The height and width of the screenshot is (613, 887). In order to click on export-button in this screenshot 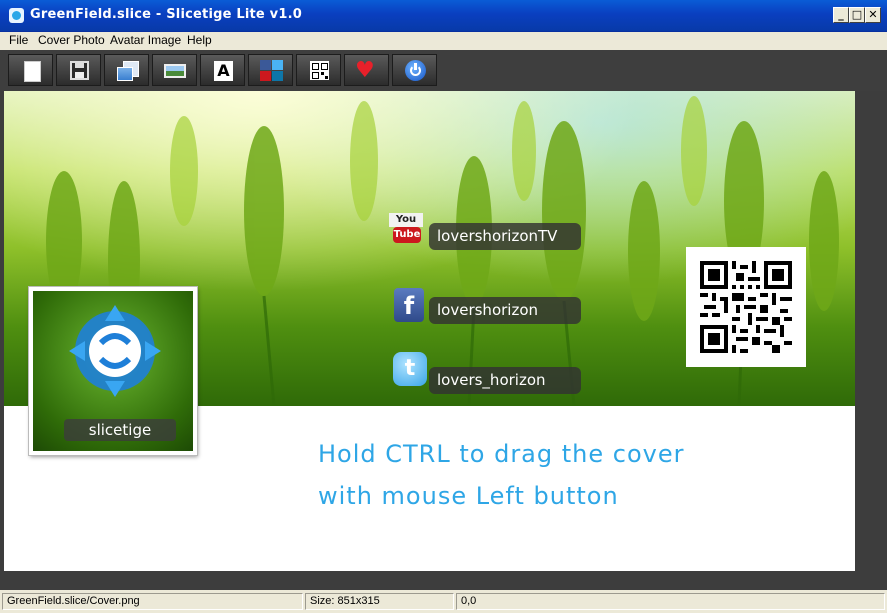, I will do `click(126, 70)`.